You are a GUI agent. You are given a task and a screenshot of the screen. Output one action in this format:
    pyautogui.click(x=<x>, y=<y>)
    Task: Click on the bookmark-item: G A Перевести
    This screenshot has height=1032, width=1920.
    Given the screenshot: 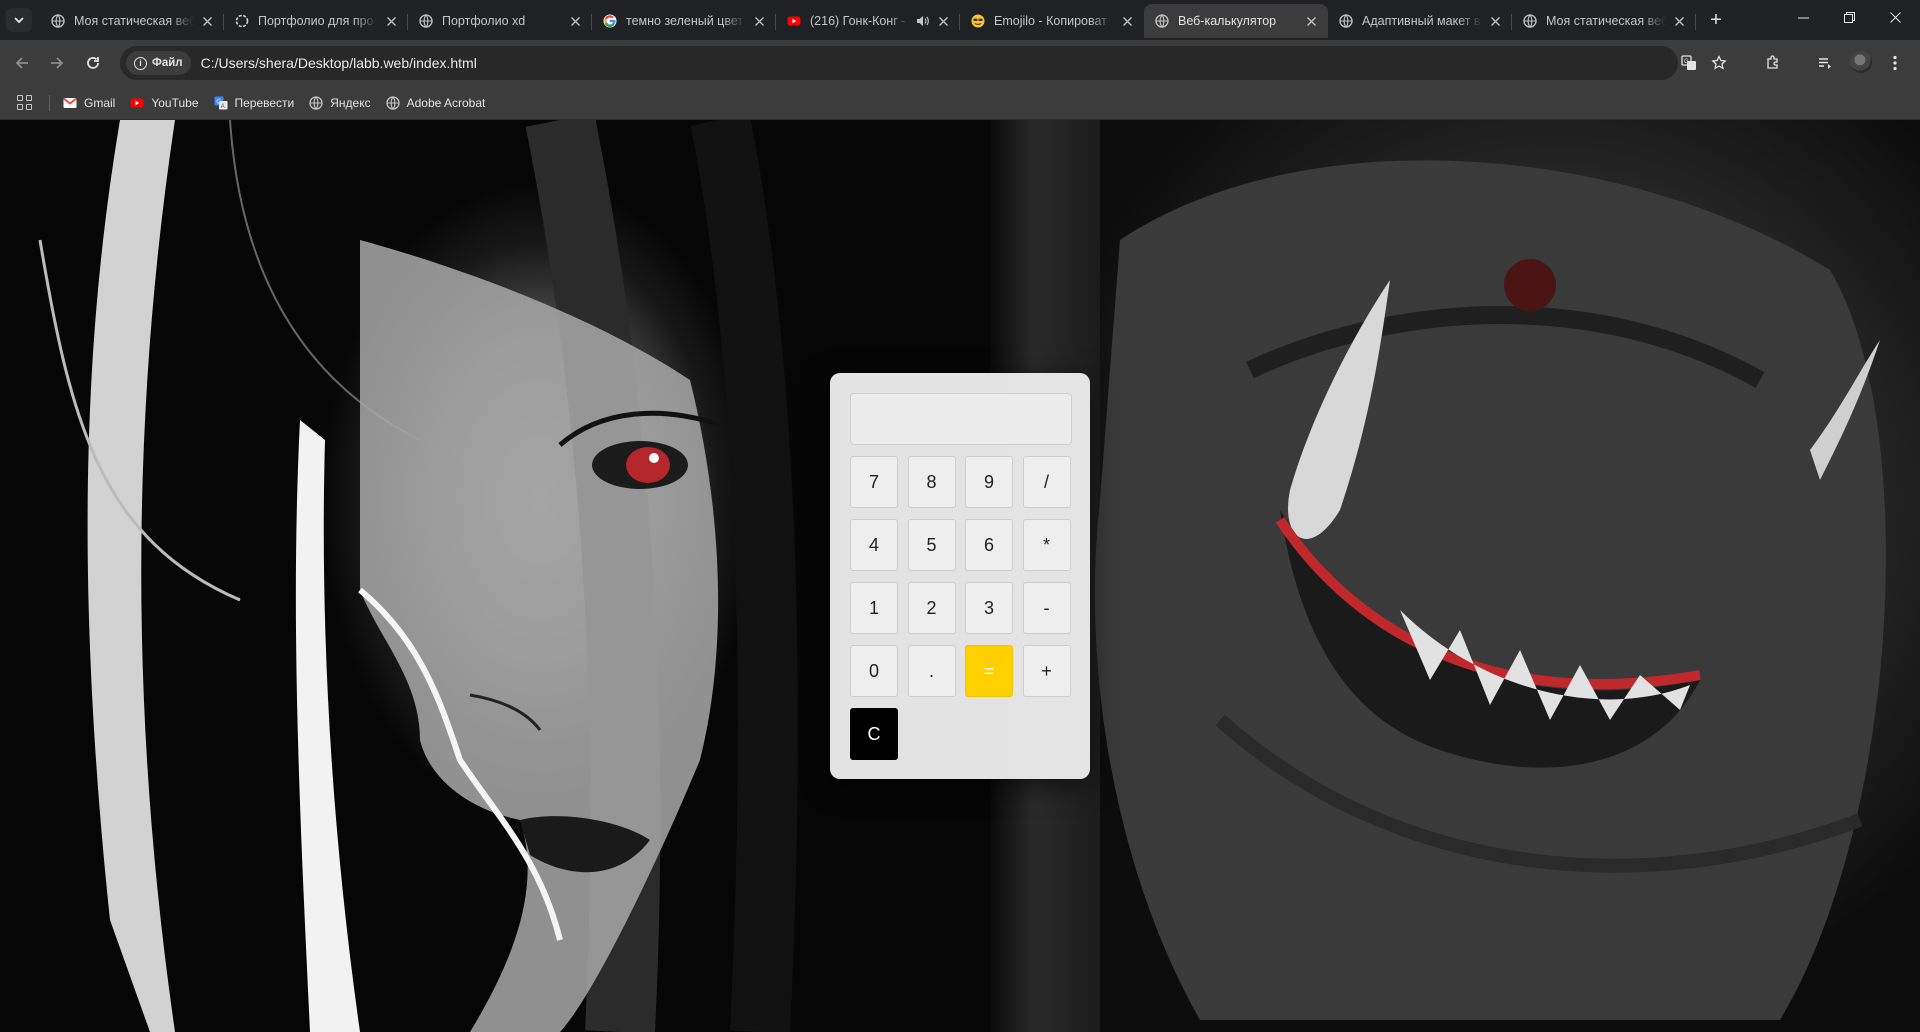 What is the action you would take?
    pyautogui.click(x=254, y=103)
    